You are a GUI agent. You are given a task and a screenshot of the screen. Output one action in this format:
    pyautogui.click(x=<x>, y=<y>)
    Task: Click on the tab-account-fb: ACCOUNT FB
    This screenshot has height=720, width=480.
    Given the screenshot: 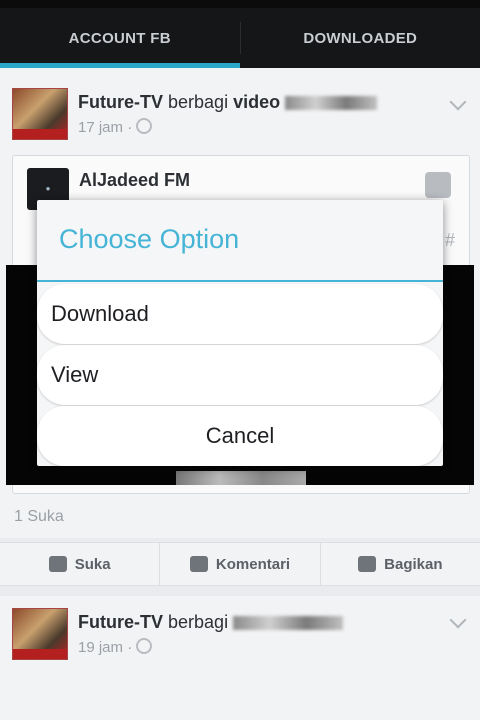 What is the action you would take?
    pyautogui.click(x=120, y=38)
    